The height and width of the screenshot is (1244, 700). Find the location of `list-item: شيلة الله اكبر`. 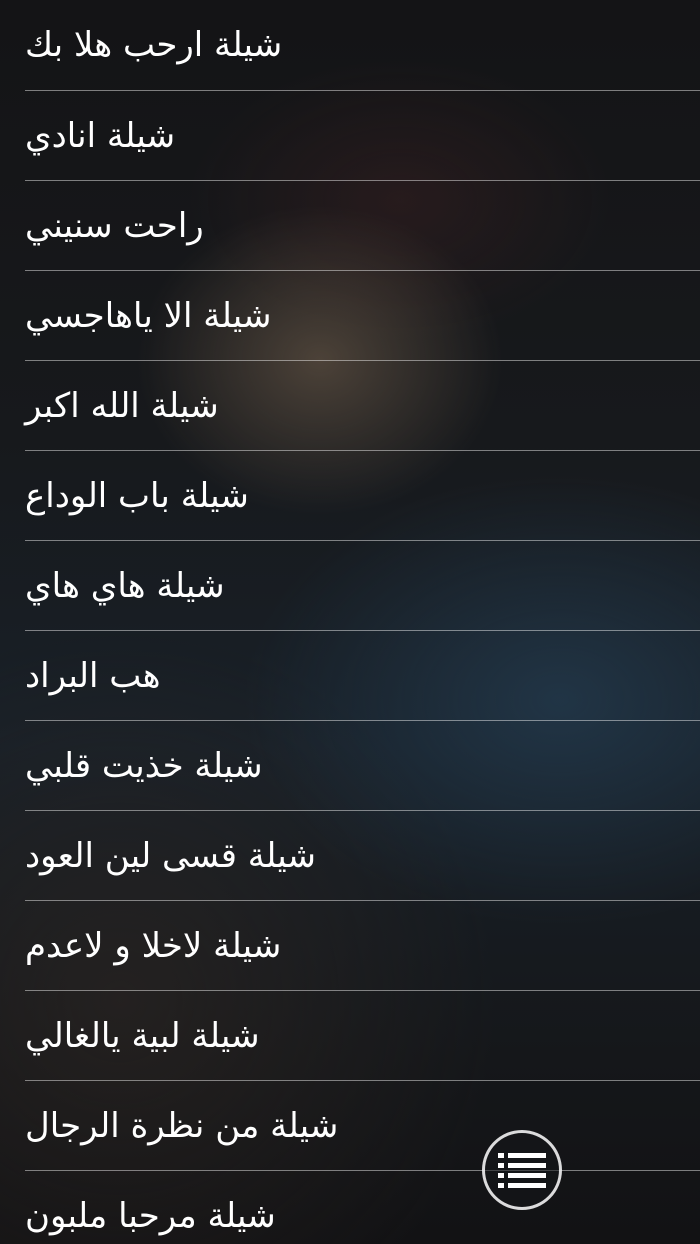

list-item: شيلة الله اكبر is located at coordinates (362, 406).